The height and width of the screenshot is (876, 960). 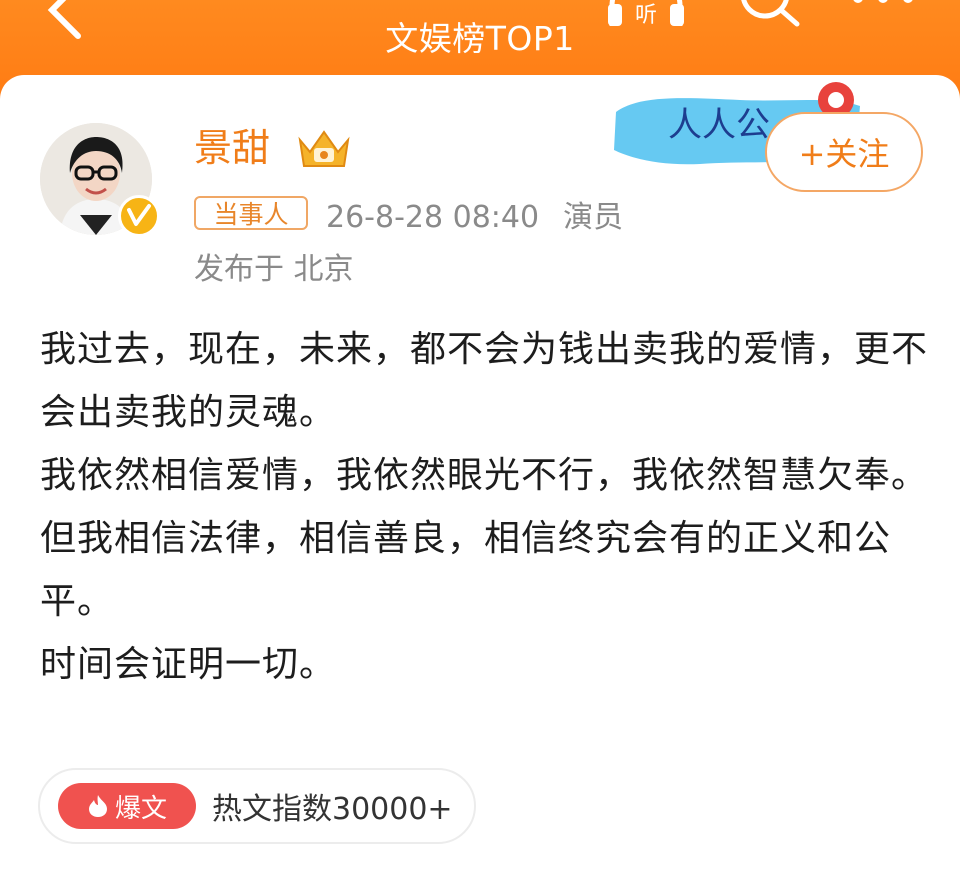 I want to click on post-meta: 26-8-28 08:40 演员, so click(x=474, y=214).